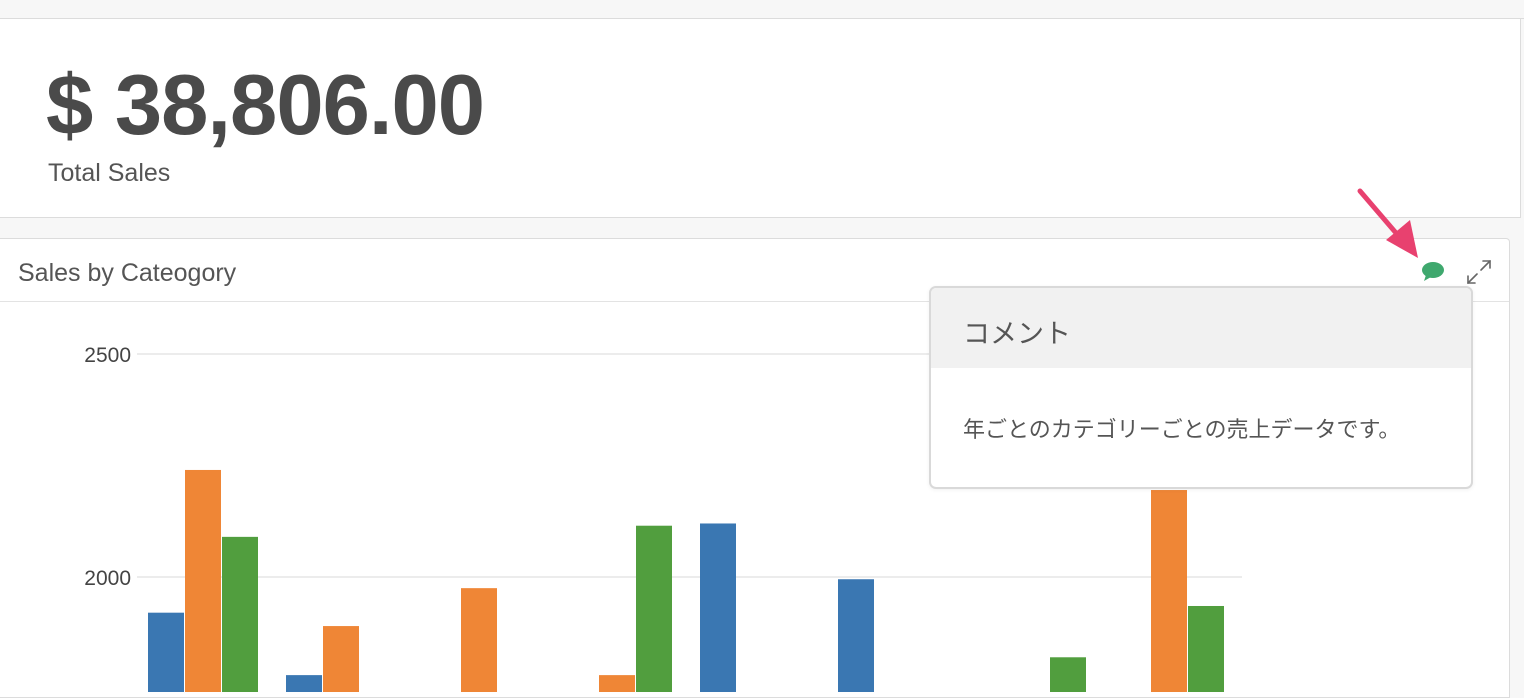 This screenshot has height=698, width=1524. I want to click on comment-popover-title: コメント, so click(1017, 334).